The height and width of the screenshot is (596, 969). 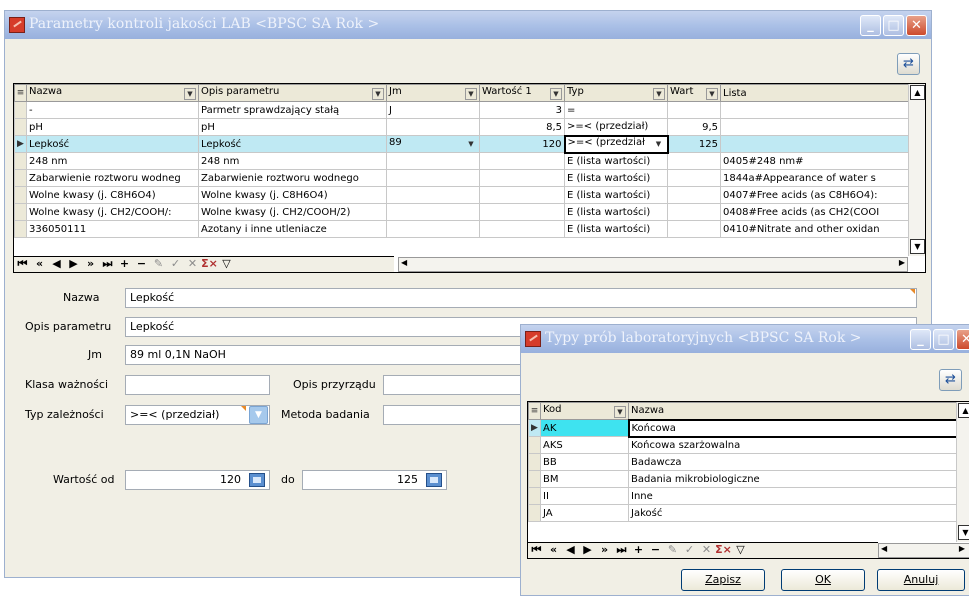 I want to click on table-row: II Inne, so click(x=743, y=496).